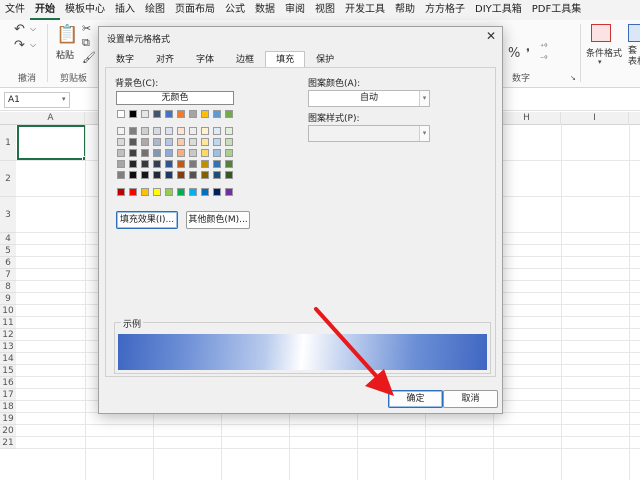  I want to click on arrow-head, so click(379, 382).